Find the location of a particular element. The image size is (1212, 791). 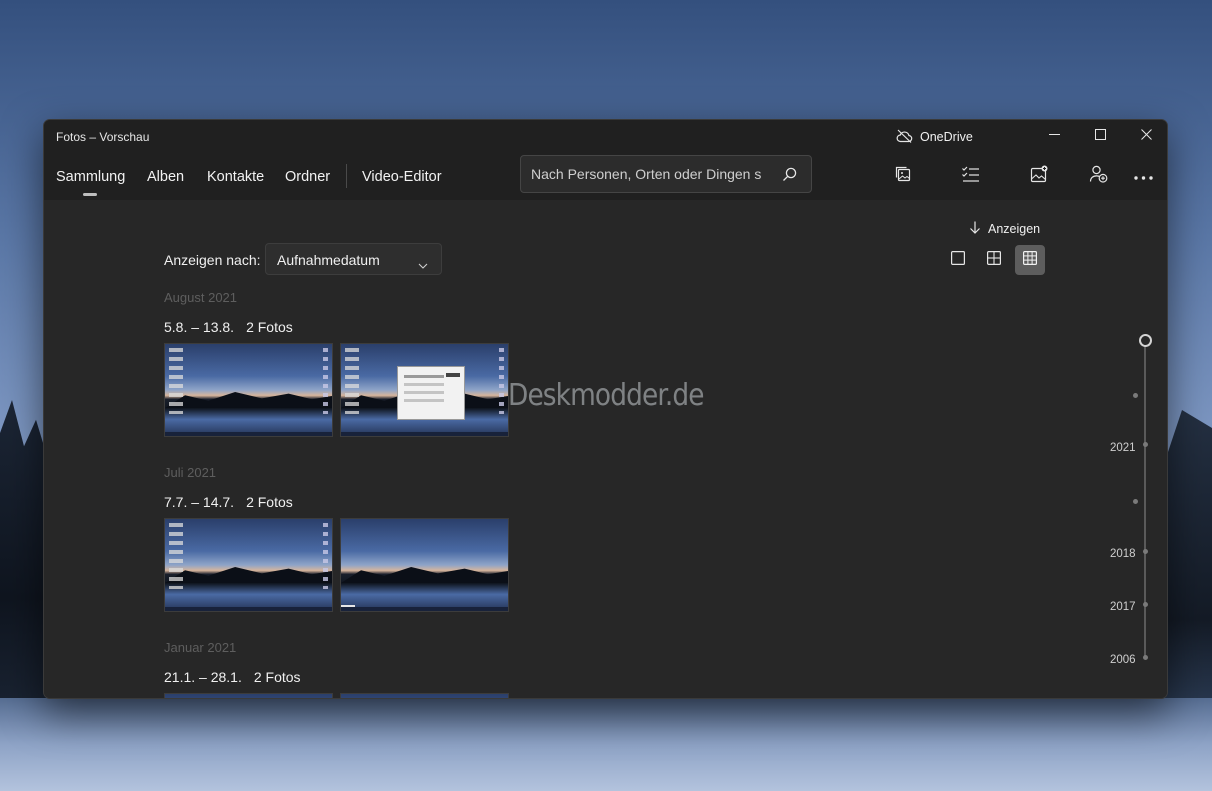

tab-ordner: Ordner is located at coordinates (307, 177).